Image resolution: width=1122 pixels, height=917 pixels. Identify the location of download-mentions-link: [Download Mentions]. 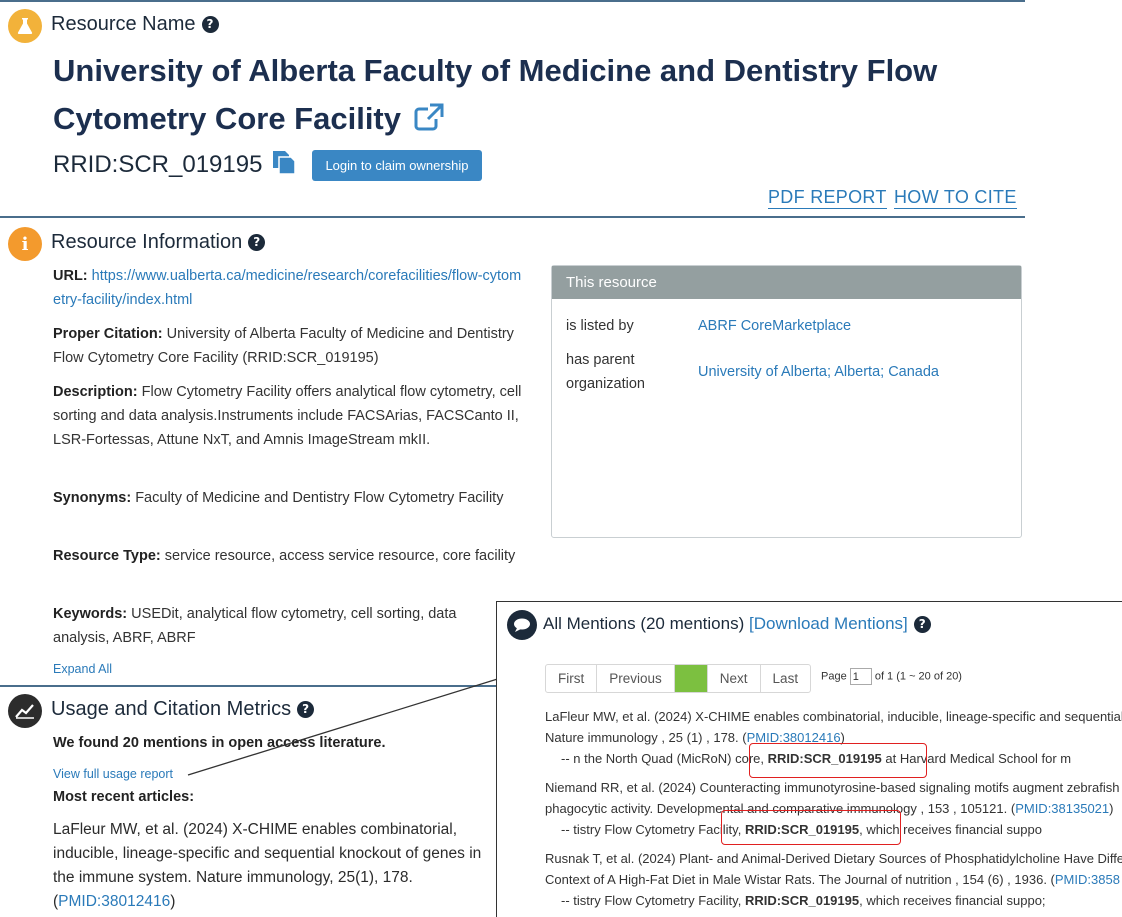
(828, 623).